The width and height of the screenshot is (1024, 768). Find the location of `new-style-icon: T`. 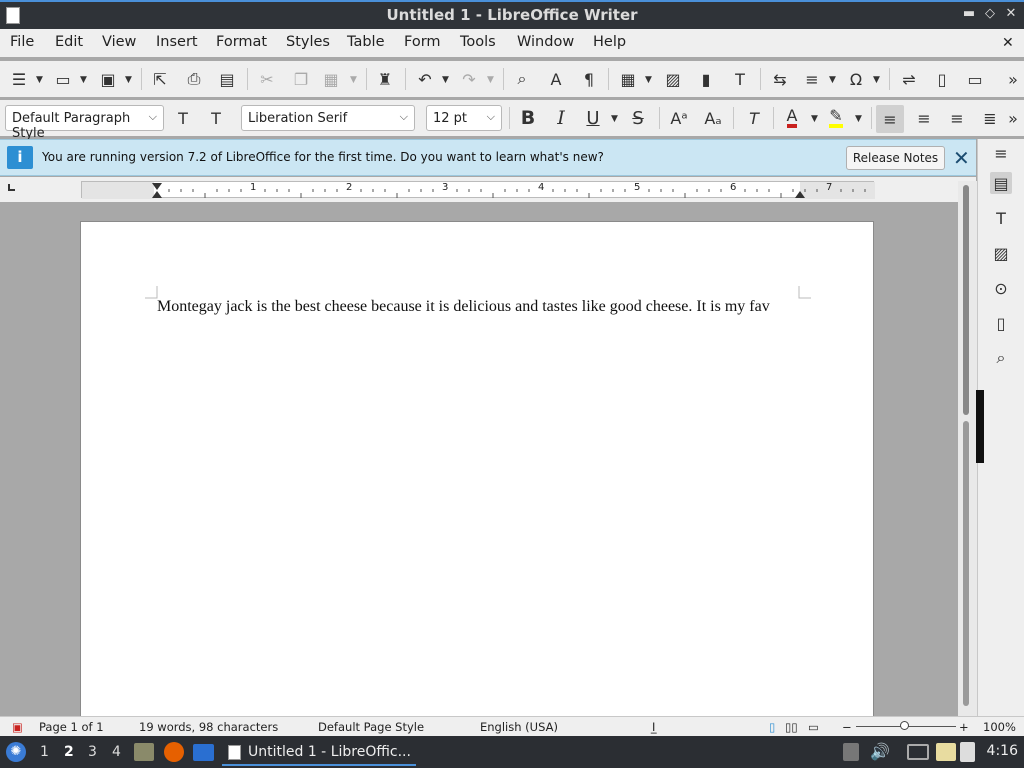

new-style-icon: T is located at coordinates (216, 118).